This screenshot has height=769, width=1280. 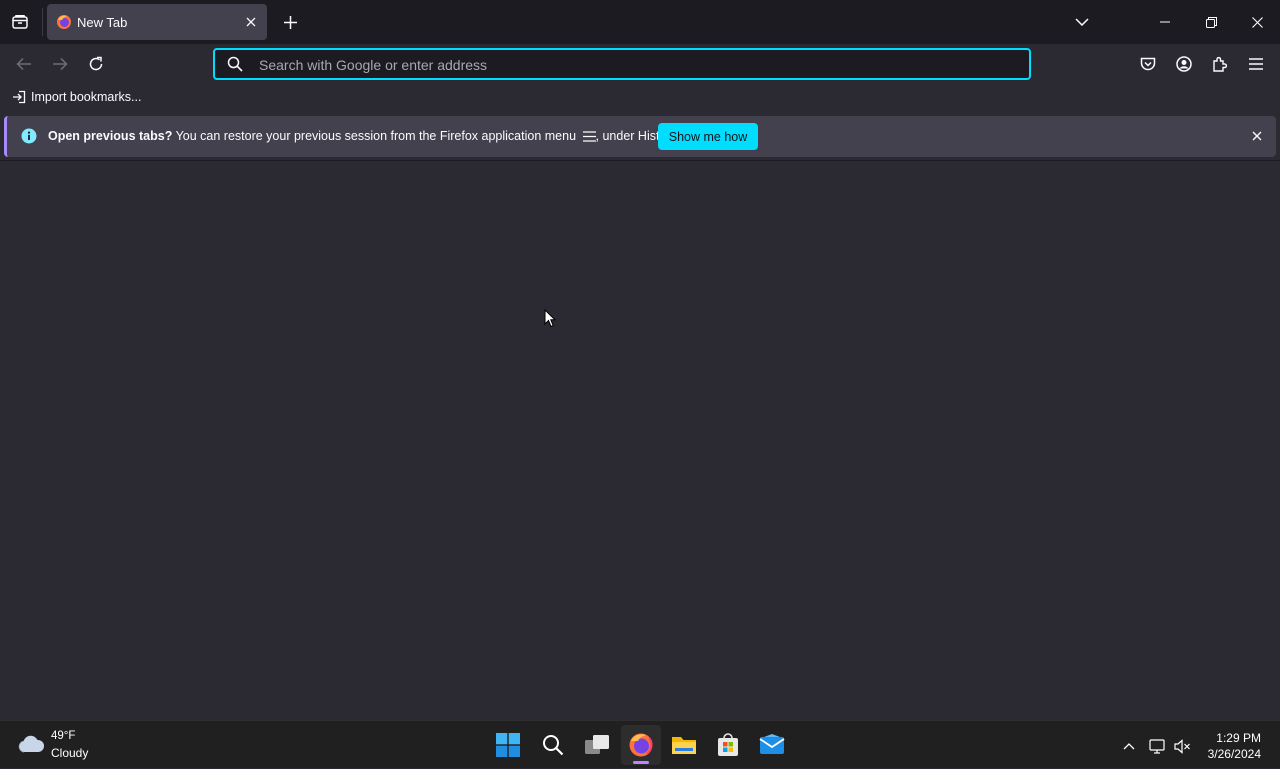 I want to click on title-bar: New Tab, so click(x=640, y=22).